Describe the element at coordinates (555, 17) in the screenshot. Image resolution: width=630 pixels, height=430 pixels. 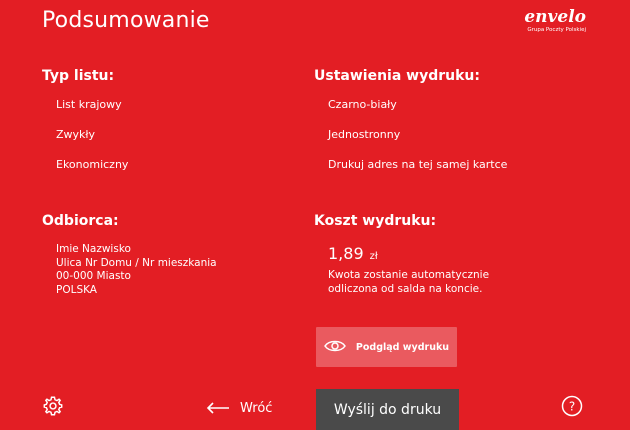
I see `logo-wordmark: envelo` at that location.